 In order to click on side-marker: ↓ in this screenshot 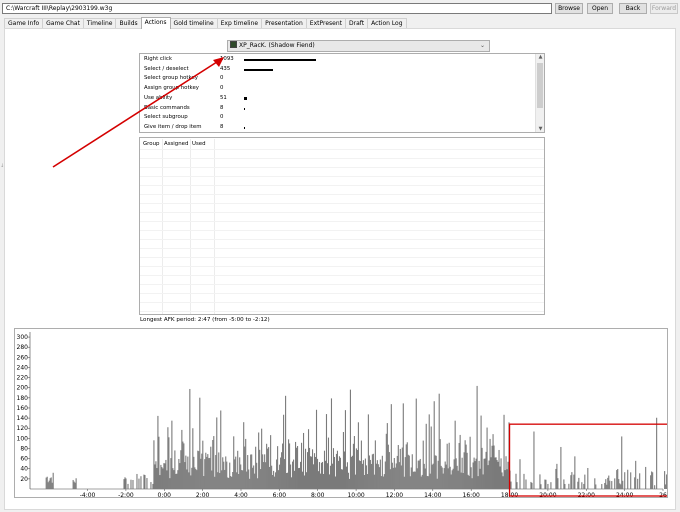, I will do `click(2, 166)`.